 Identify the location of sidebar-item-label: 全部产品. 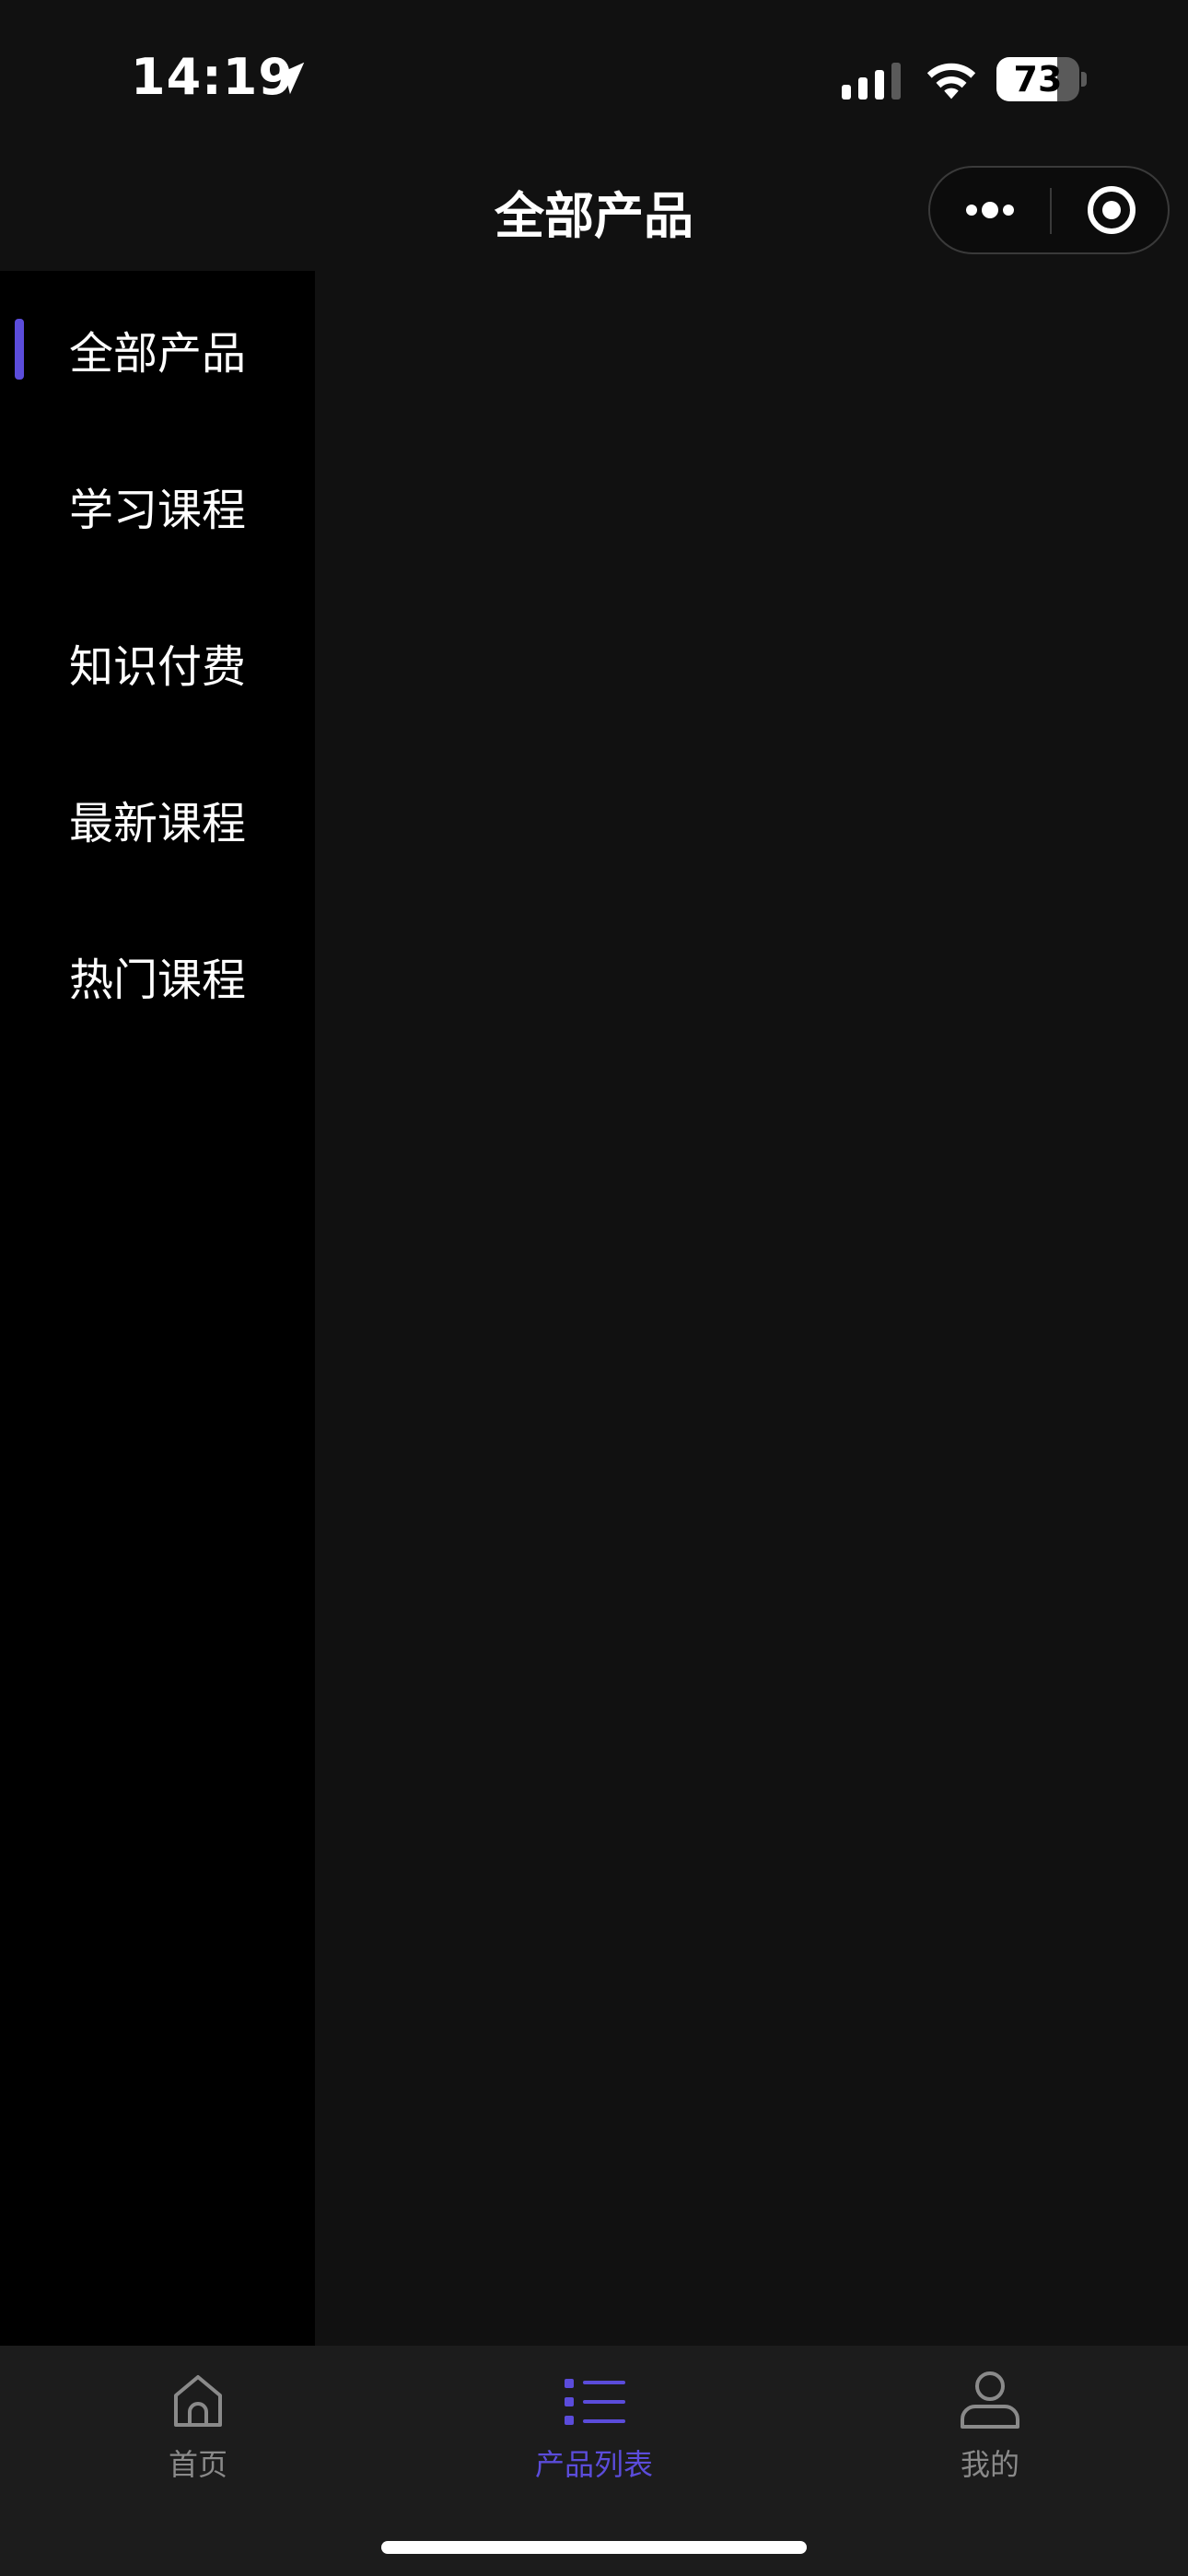
(157, 354).